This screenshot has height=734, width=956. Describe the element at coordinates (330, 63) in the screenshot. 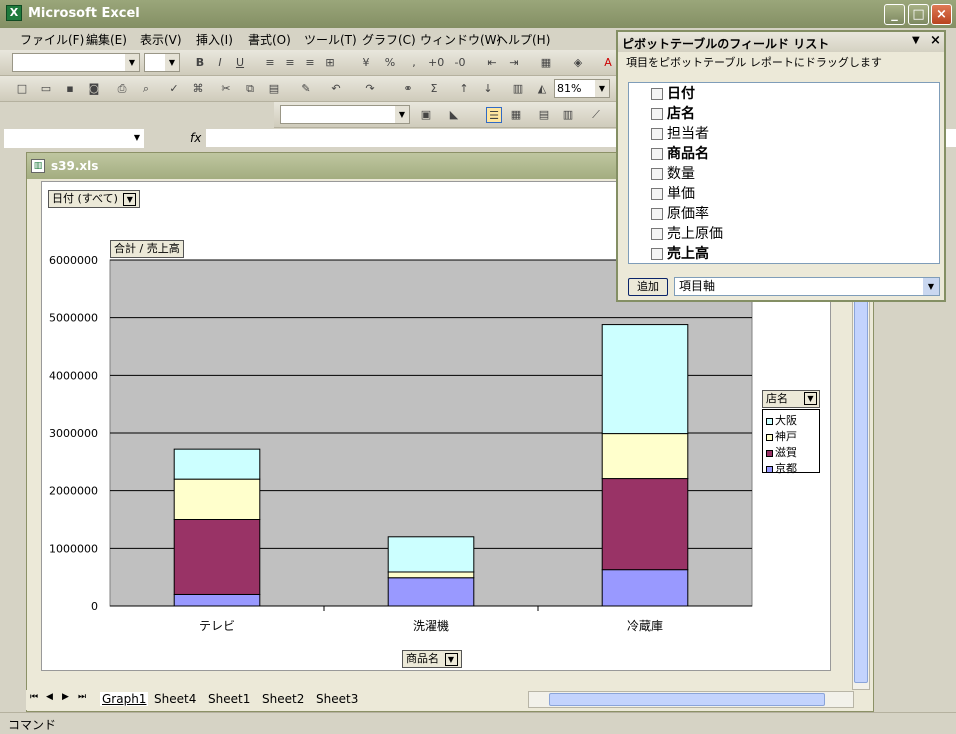

I see `merge-center-icon: ⊞` at that location.